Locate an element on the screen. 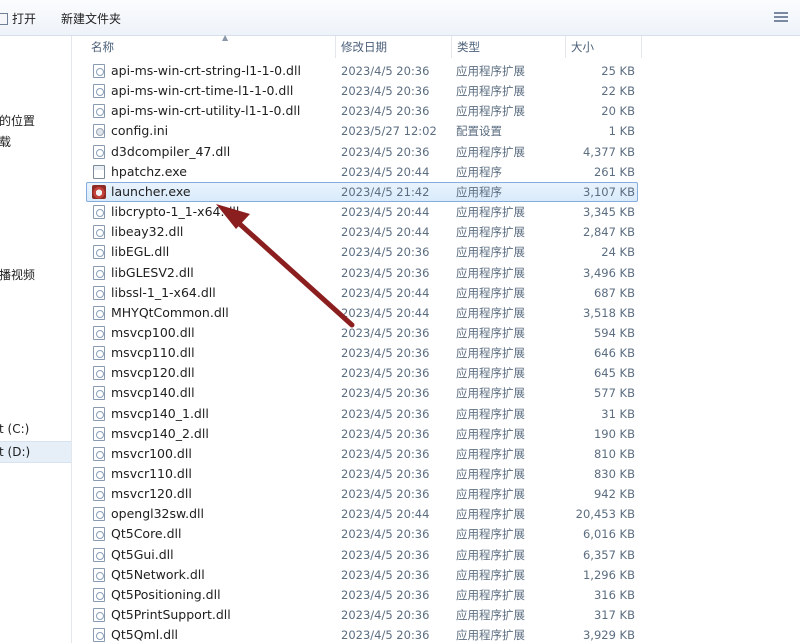 Image resolution: width=800 pixels, height=643 pixels. nav-item-label: 播视频 is located at coordinates (18, 275).